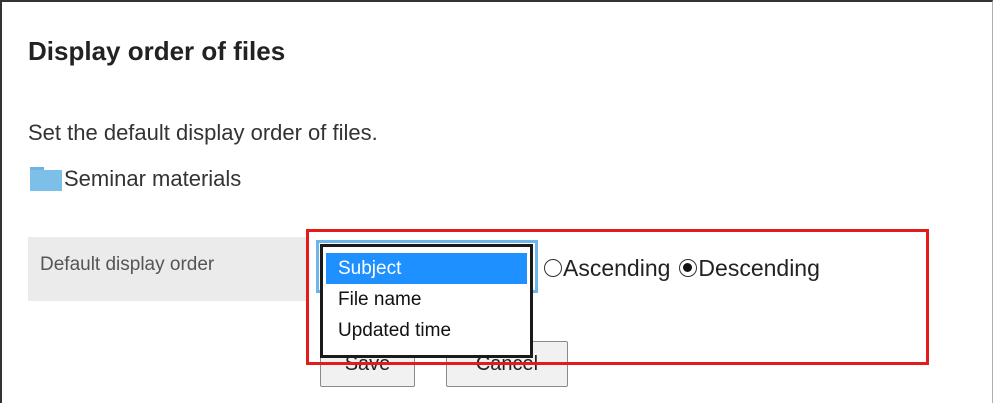 This screenshot has width=996, height=403. What do you see at coordinates (553, 268) in the screenshot?
I see `radio-ascending-circle` at bounding box center [553, 268].